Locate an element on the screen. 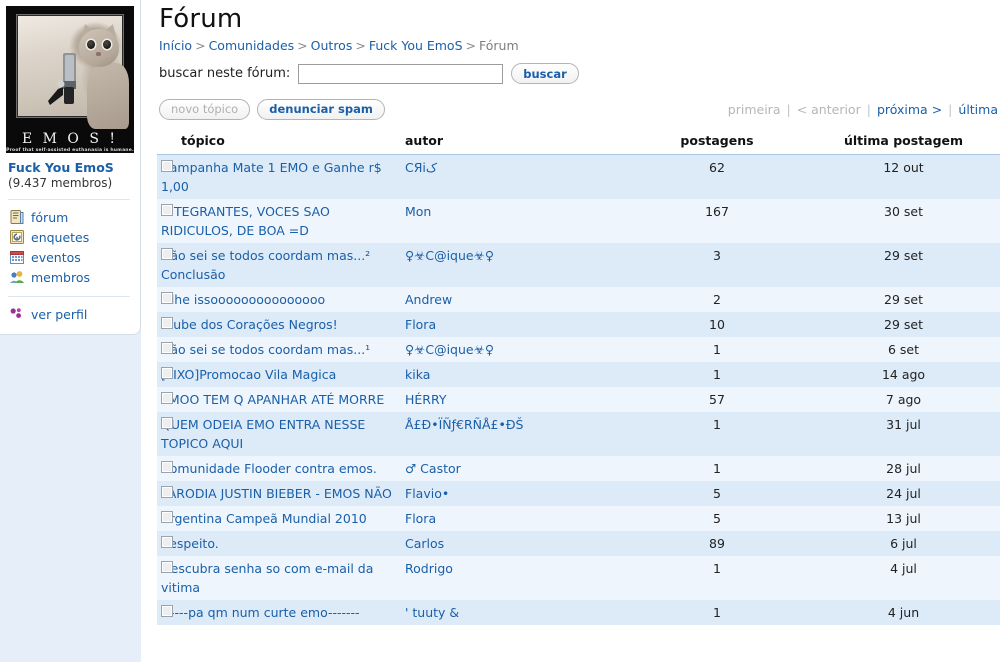  topic-link: QUEM ODEIA EMO ENTRA NESSE TOPICO AQUI is located at coordinates (263, 434).